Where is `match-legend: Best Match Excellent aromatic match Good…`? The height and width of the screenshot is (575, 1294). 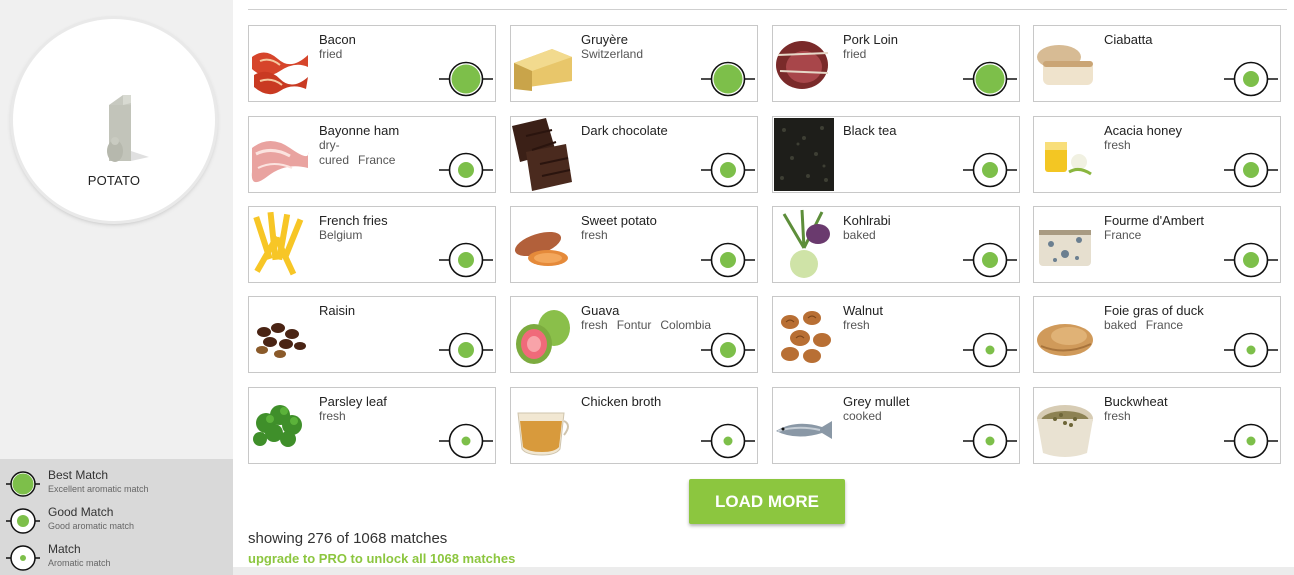
match-legend: Best Match Excellent aromatic match Good… is located at coordinates (116, 517).